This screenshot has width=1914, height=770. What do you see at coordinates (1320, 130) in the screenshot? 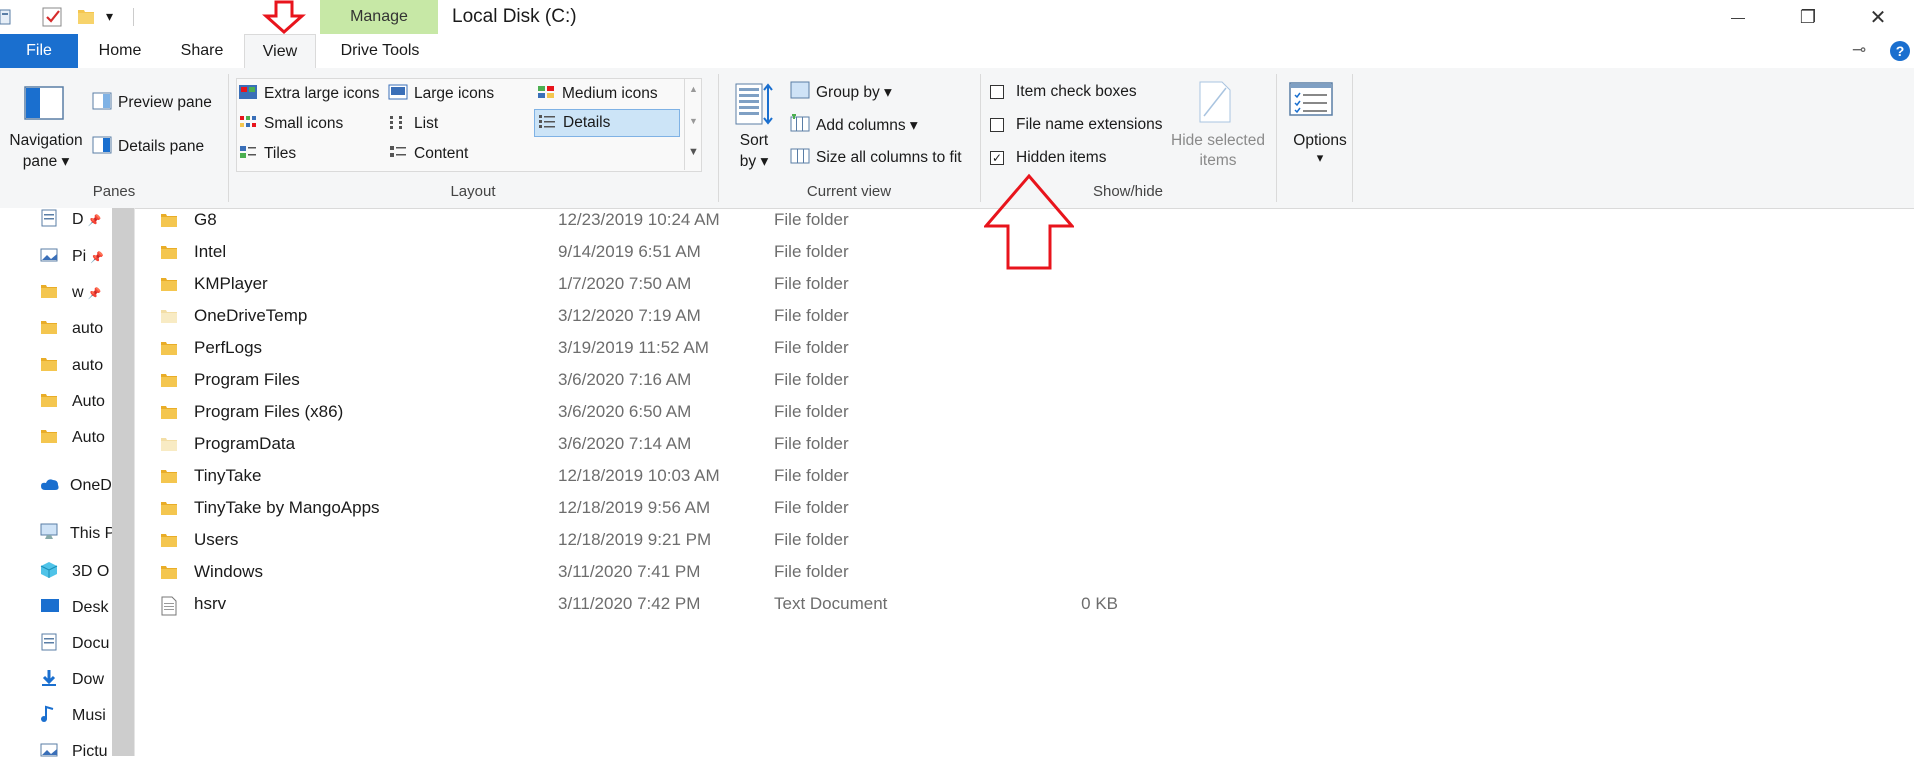
I see `options-button: Options ▾` at bounding box center [1320, 130].